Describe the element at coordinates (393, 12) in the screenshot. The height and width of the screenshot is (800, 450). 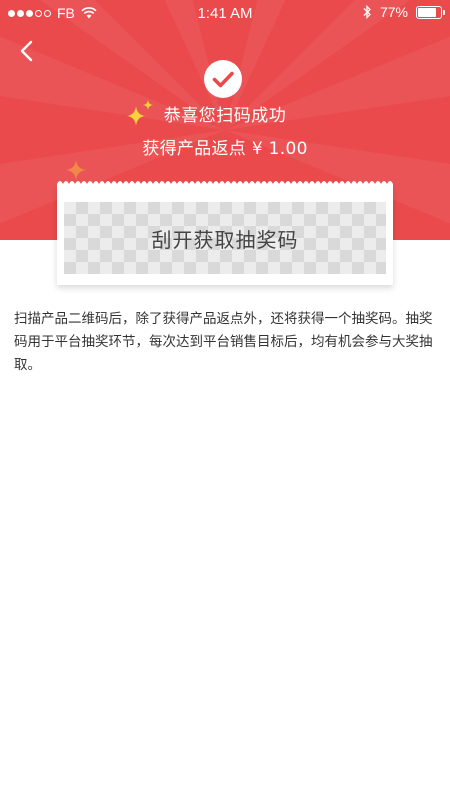
I see `battery-percent: 77%` at that location.